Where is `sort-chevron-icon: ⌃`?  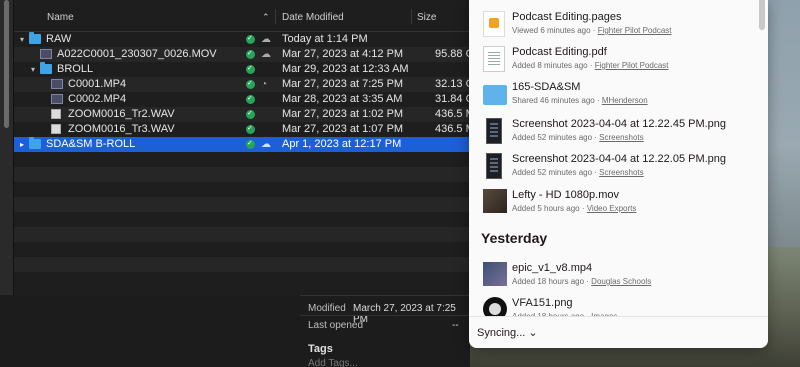 sort-chevron-icon: ⌃ is located at coordinates (266, 17).